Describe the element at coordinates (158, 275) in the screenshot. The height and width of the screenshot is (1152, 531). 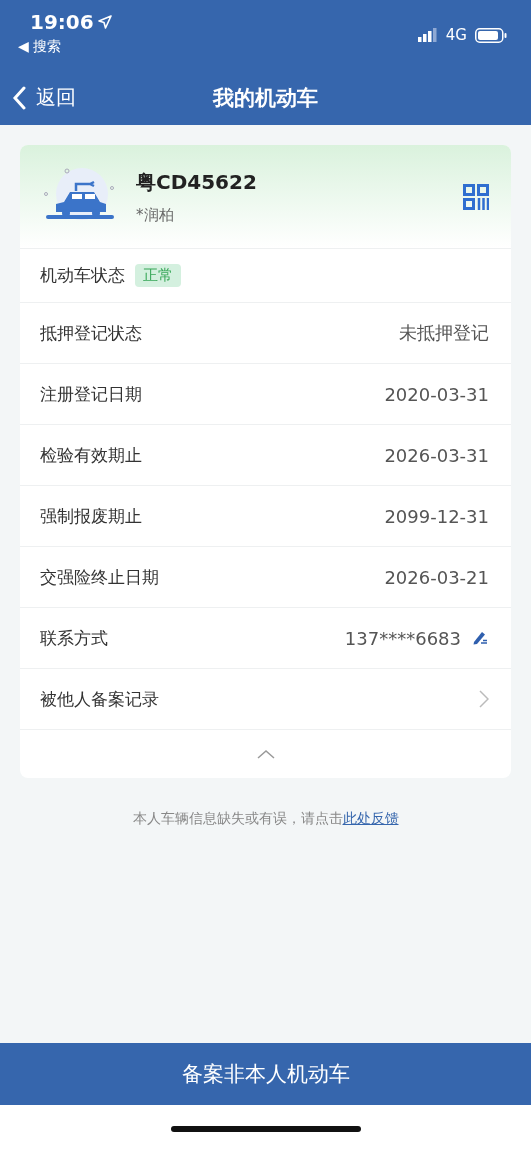
I see `status-badge: 正常` at that location.